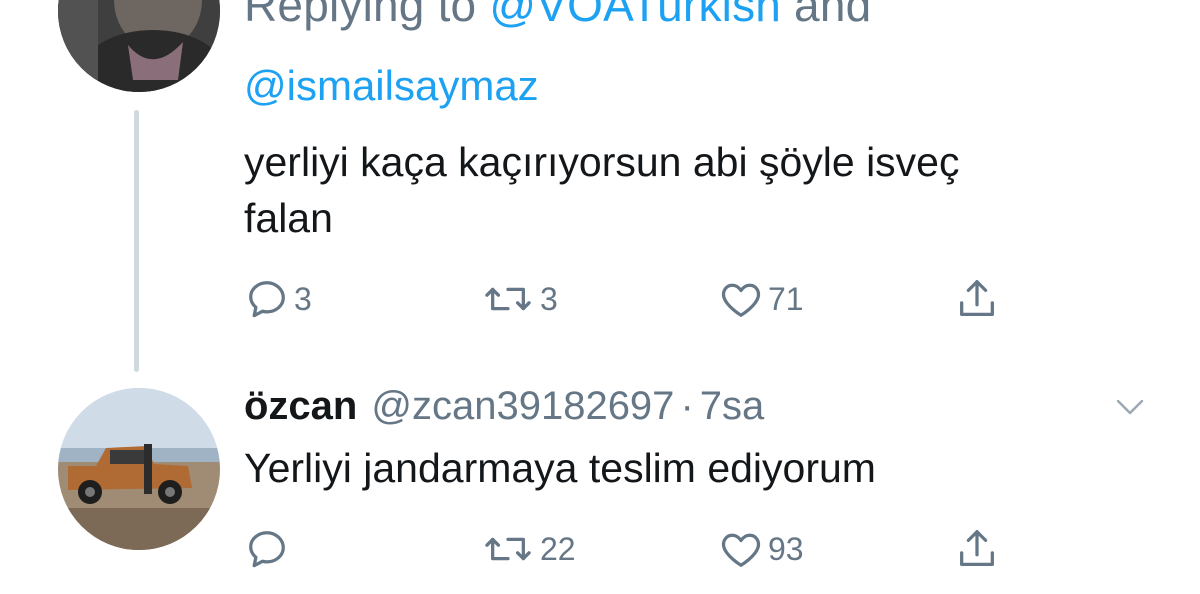 Image resolution: width=1200 pixels, height=594 pixels. I want to click on retweet-count: 22, so click(558, 548).